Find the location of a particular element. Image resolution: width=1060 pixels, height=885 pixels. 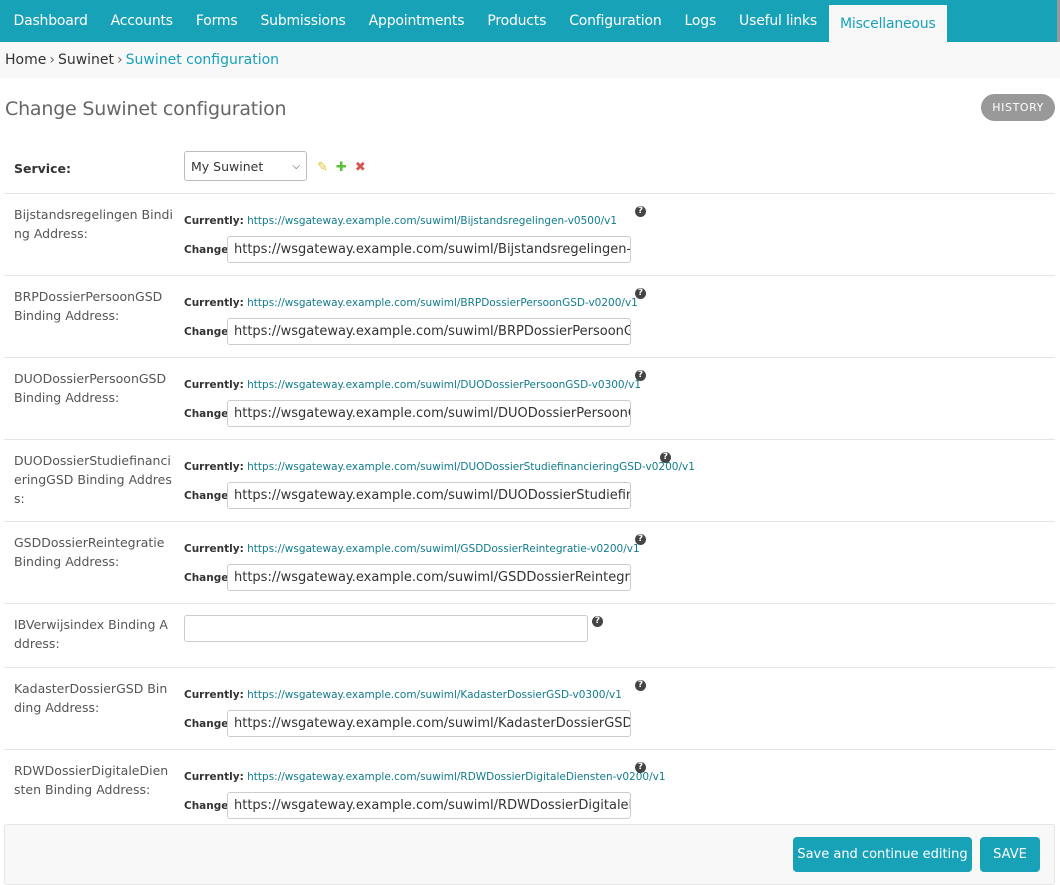

save-and-continue-button: Save and continue editing is located at coordinates (882, 854).